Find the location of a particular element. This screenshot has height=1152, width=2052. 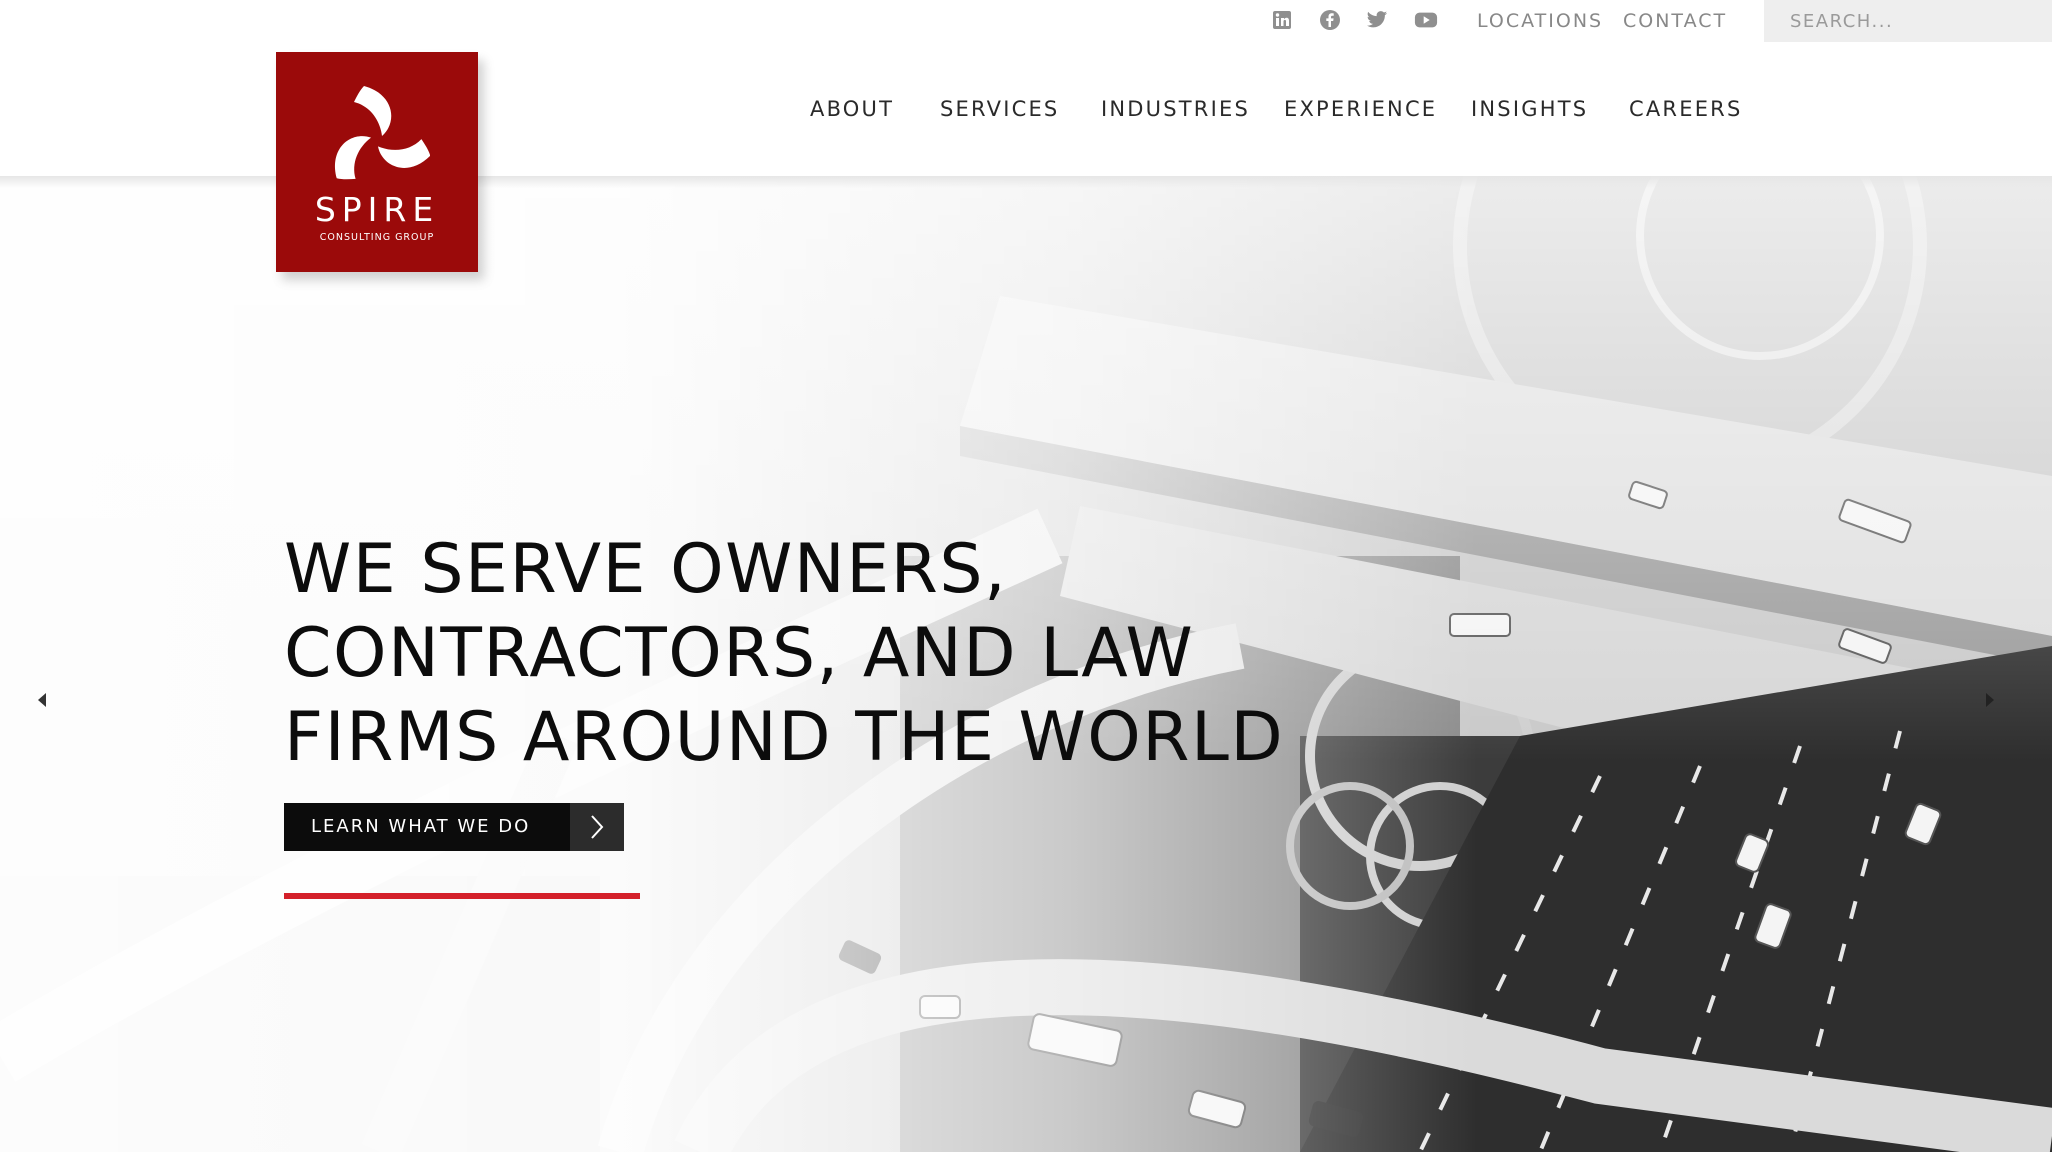

hero-headline-line: WE SERVE OWNERS, is located at coordinates (646, 569).